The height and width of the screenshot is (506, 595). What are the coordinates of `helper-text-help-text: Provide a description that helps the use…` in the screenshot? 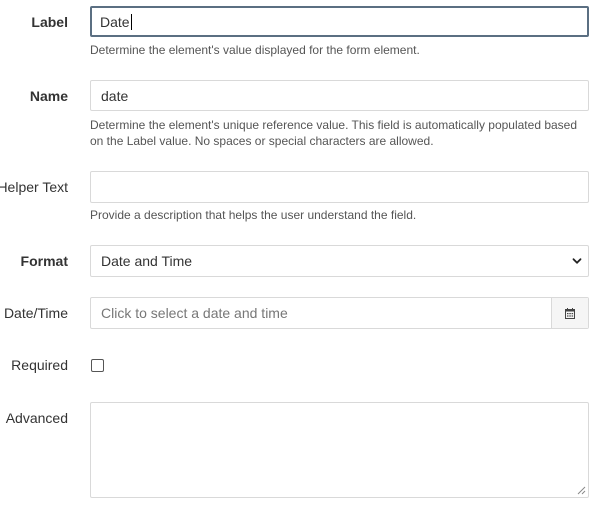 It's located at (253, 215).